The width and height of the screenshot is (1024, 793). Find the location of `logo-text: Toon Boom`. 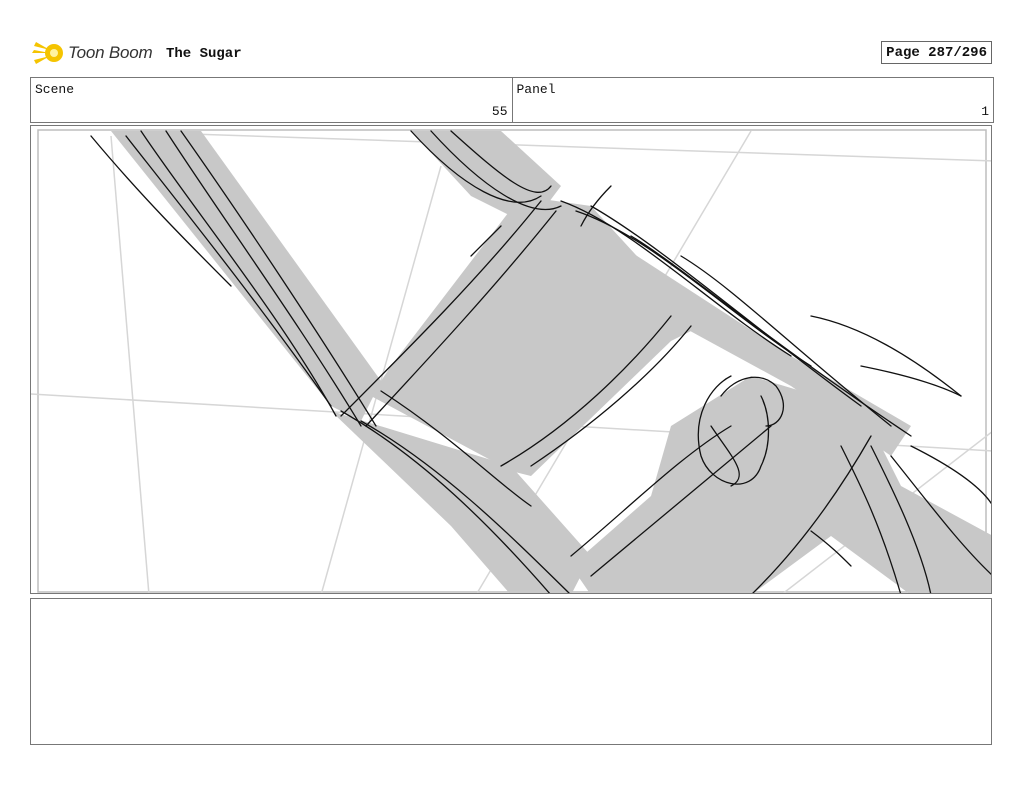

logo-text: Toon Boom is located at coordinates (110, 52).